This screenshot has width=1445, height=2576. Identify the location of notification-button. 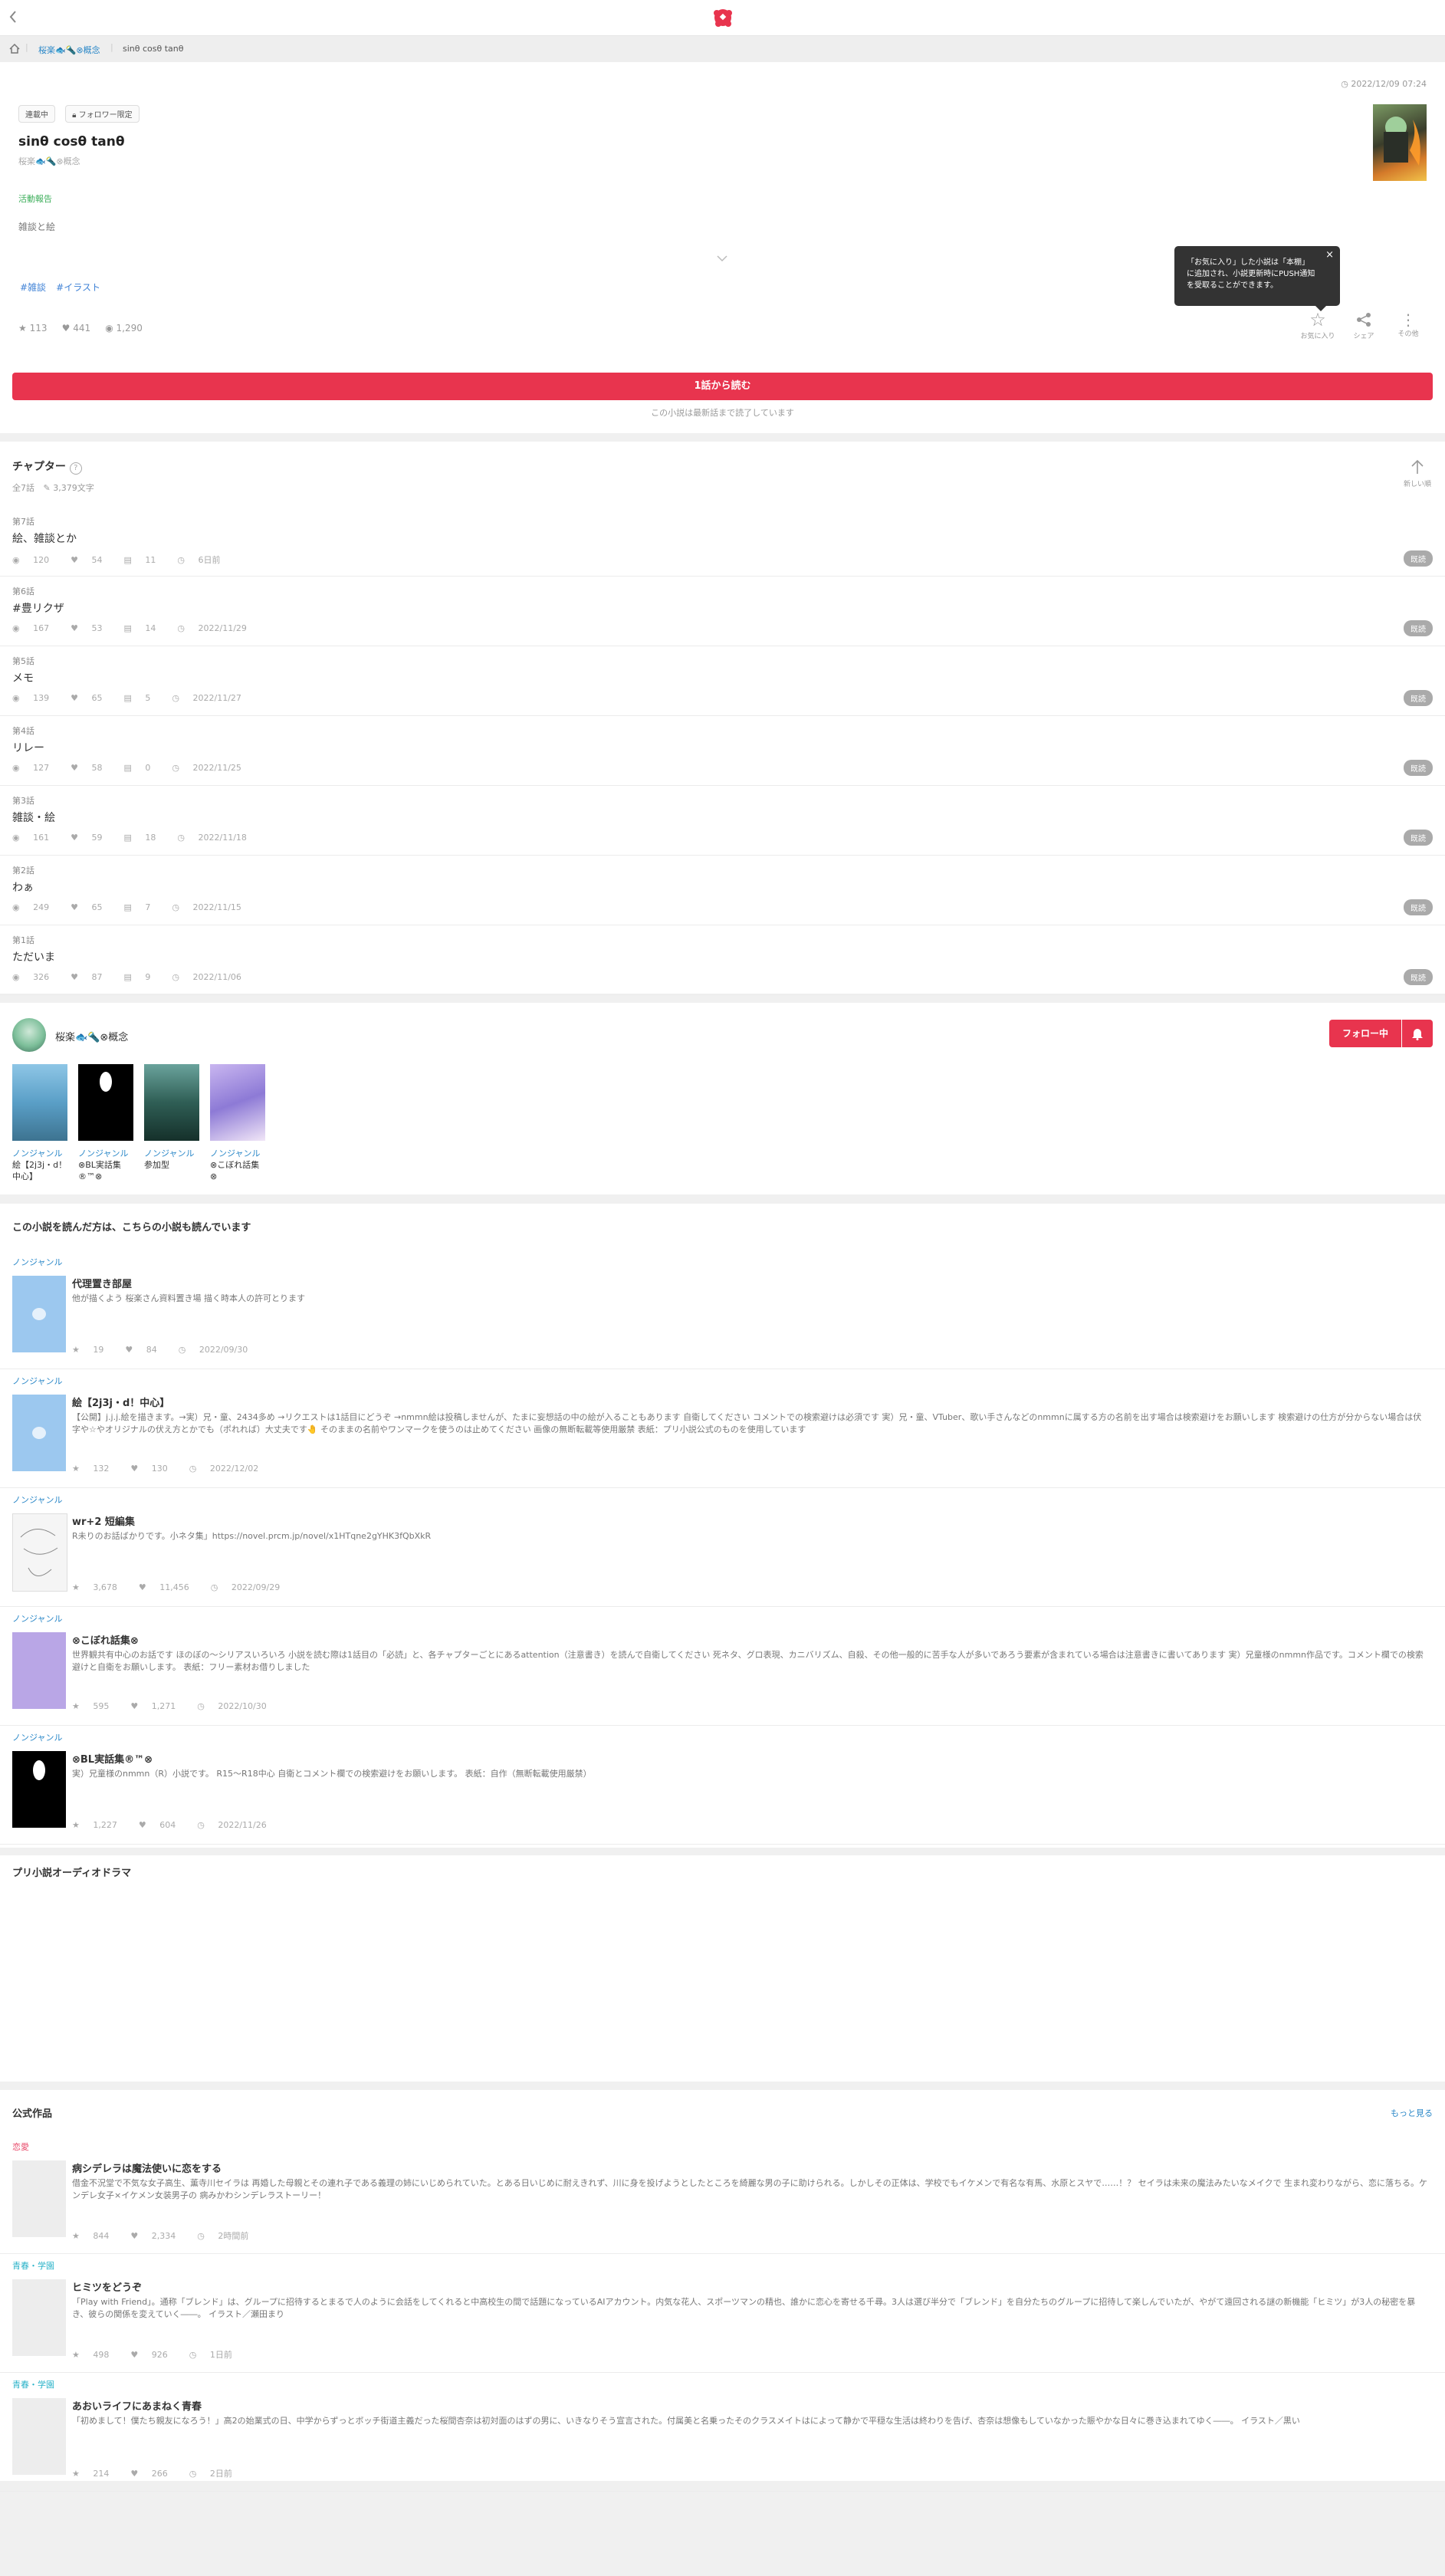
(1417, 1033).